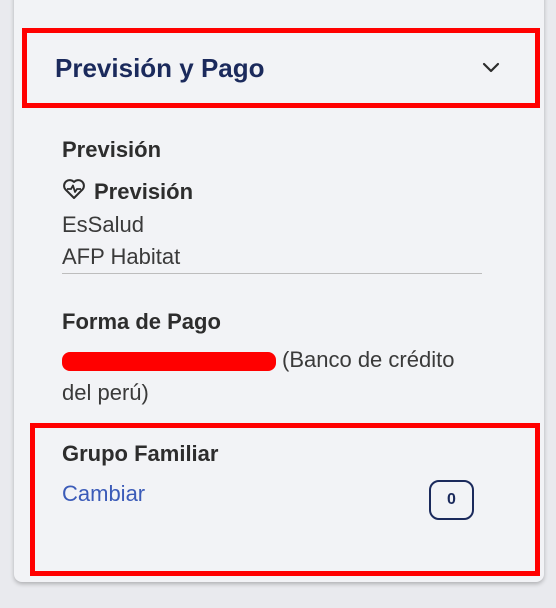 This screenshot has height=608, width=556. I want to click on redacted-account-number, so click(169, 361).